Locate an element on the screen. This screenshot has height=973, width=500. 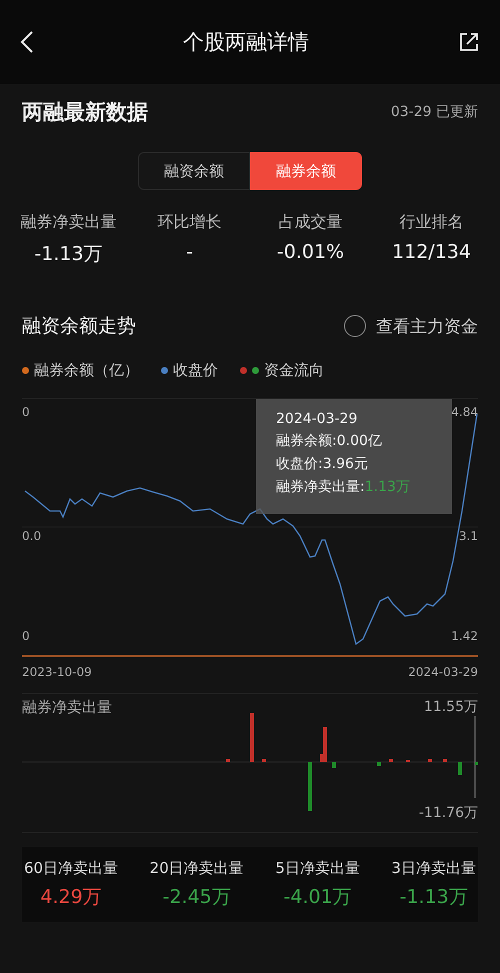
axis-label: 11.55万 is located at coordinates (451, 707).